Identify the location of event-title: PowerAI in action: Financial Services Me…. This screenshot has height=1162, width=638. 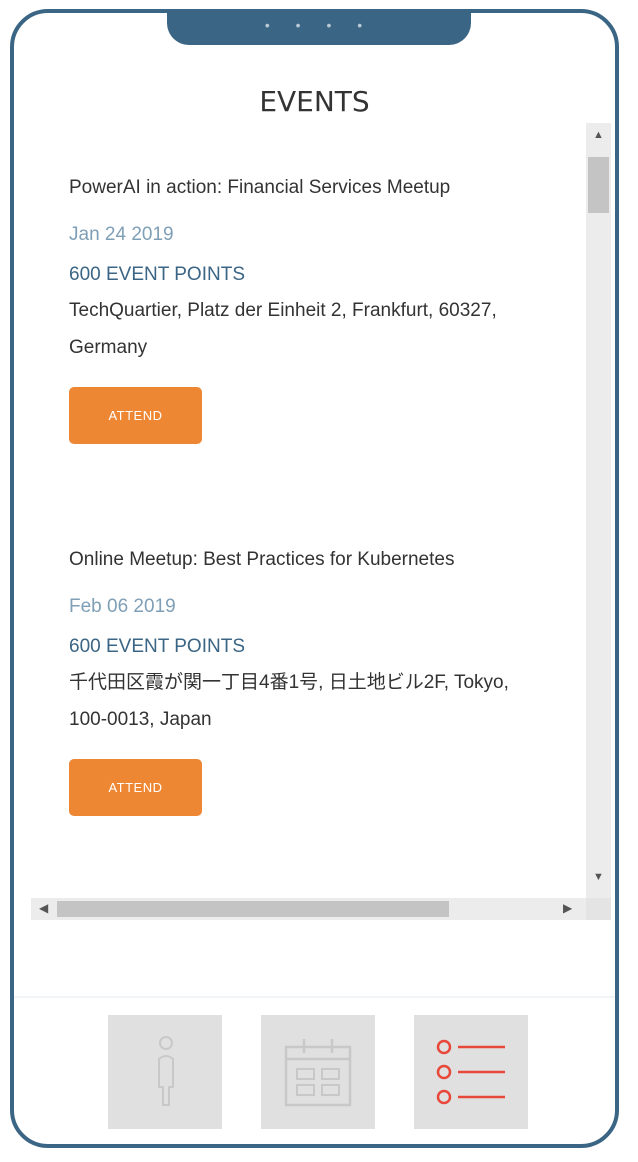
(260, 187).